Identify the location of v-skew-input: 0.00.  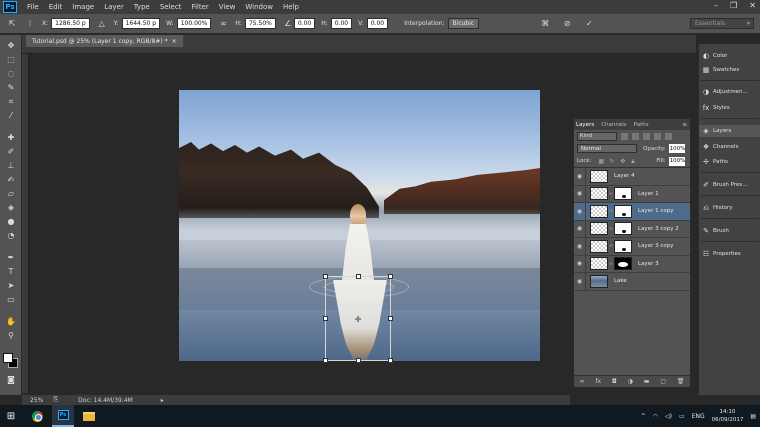
(377, 23).